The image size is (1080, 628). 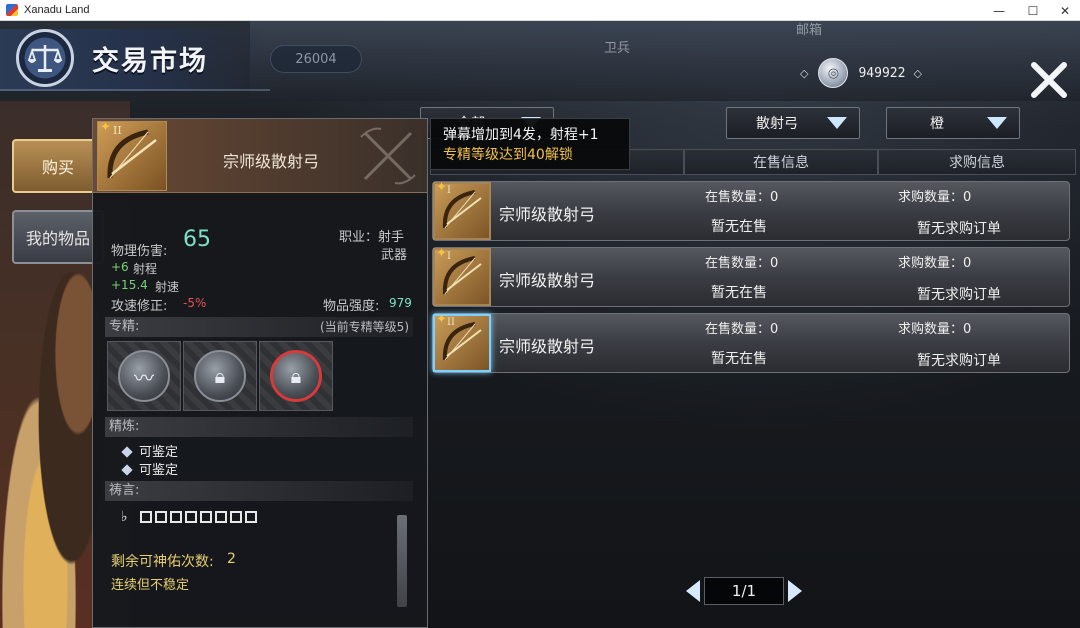 What do you see at coordinates (863, 73) in the screenshot?
I see `currency-display: ◇ ◎ 949922 ◇` at bounding box center [863, 73].